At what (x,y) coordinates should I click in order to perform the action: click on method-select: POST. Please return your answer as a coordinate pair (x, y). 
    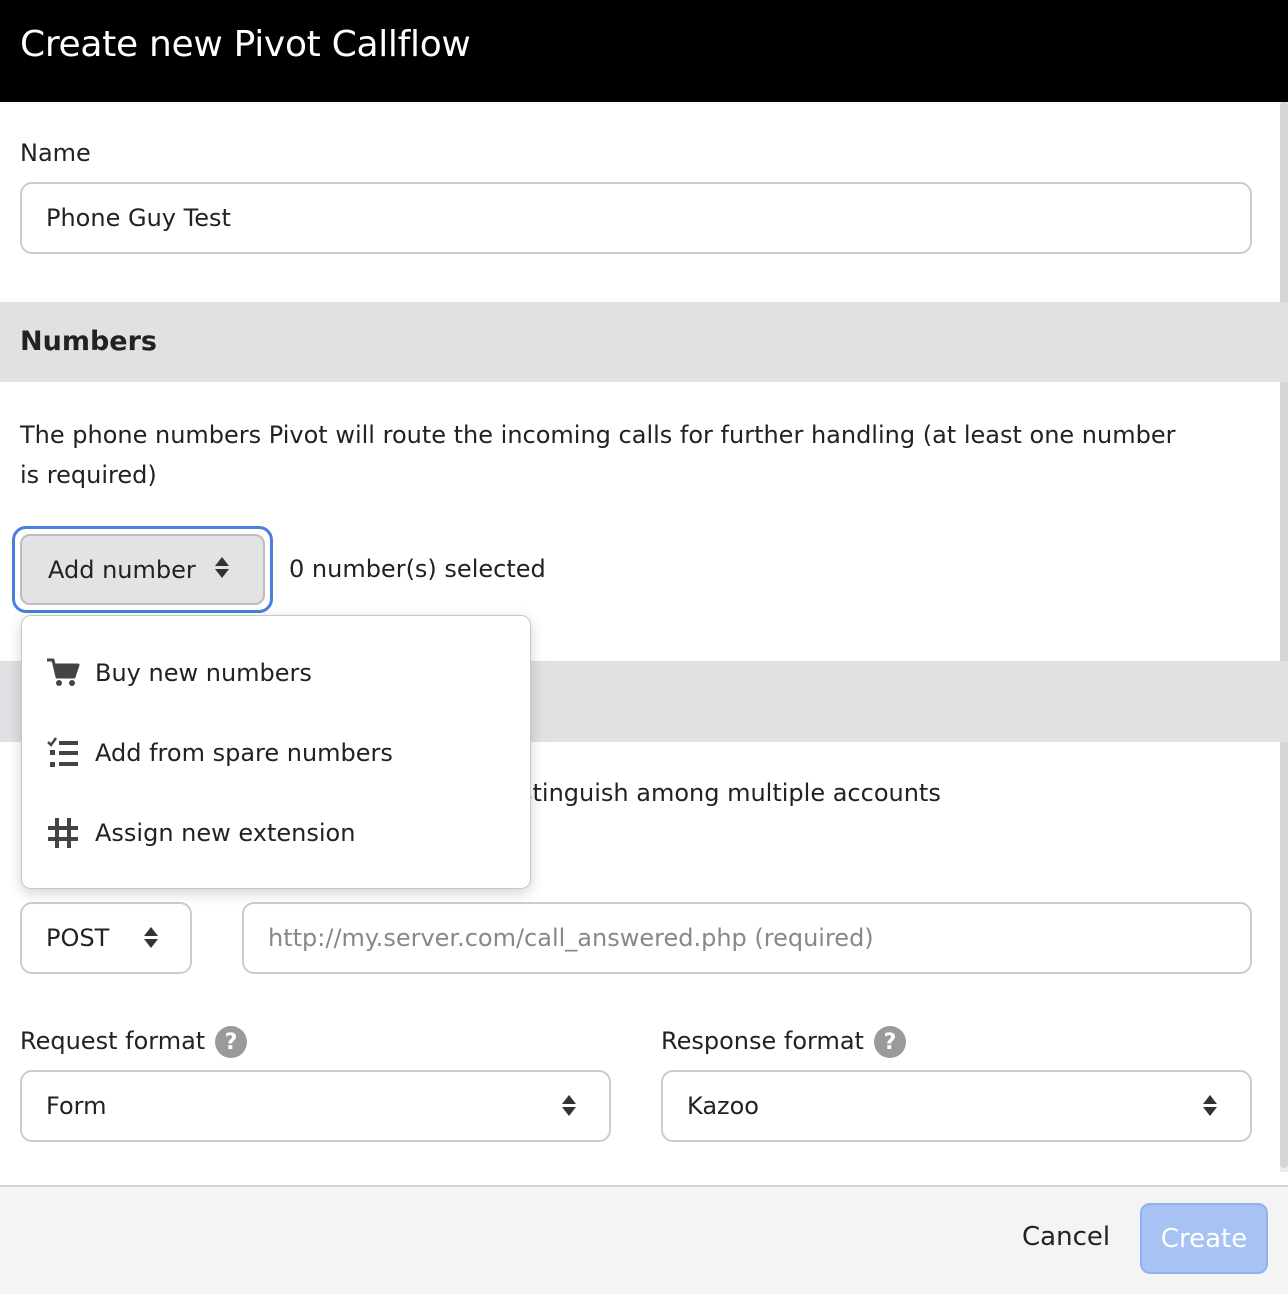
    Looking at the image, I should click on (106, 938).